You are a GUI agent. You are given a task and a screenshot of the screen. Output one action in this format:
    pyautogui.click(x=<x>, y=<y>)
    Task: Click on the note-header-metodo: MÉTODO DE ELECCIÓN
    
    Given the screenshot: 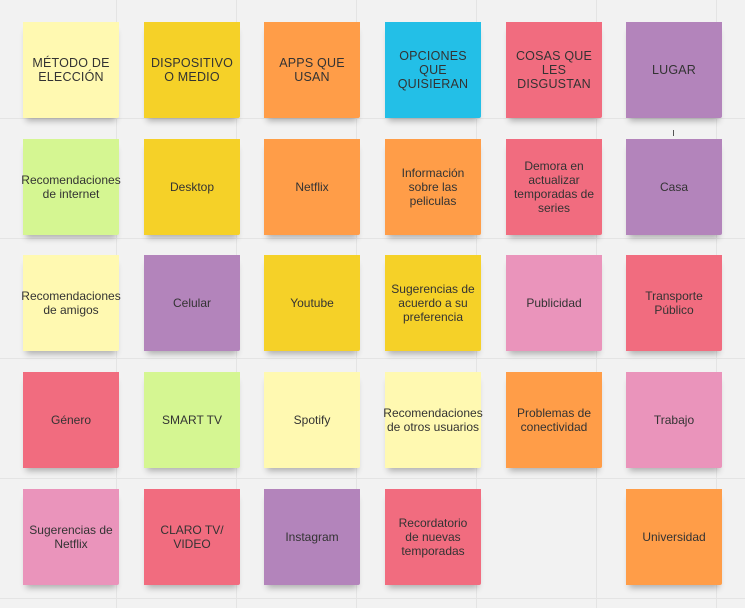 What is the action you would take?
    pyautogui.click(x=71, y=70)
    